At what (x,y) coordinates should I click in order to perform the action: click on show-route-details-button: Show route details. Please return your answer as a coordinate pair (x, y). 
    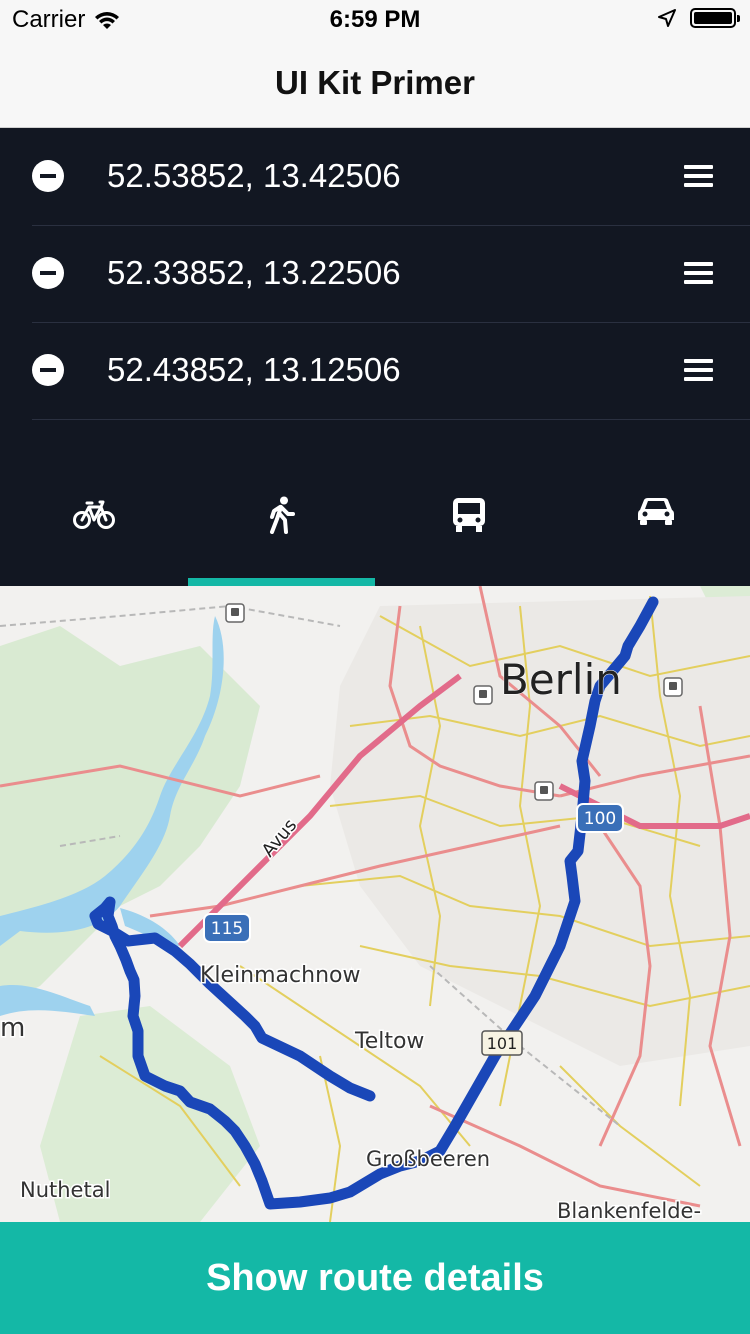
    Looking at the image, I should click on (375, 1278).